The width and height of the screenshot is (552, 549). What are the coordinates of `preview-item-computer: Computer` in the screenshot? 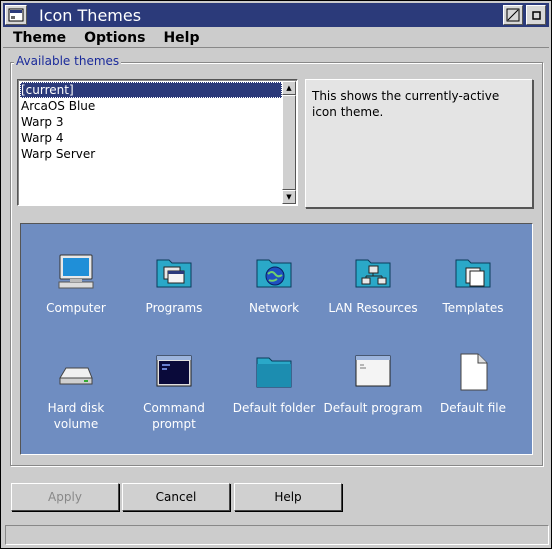 It's located at (76, 284).